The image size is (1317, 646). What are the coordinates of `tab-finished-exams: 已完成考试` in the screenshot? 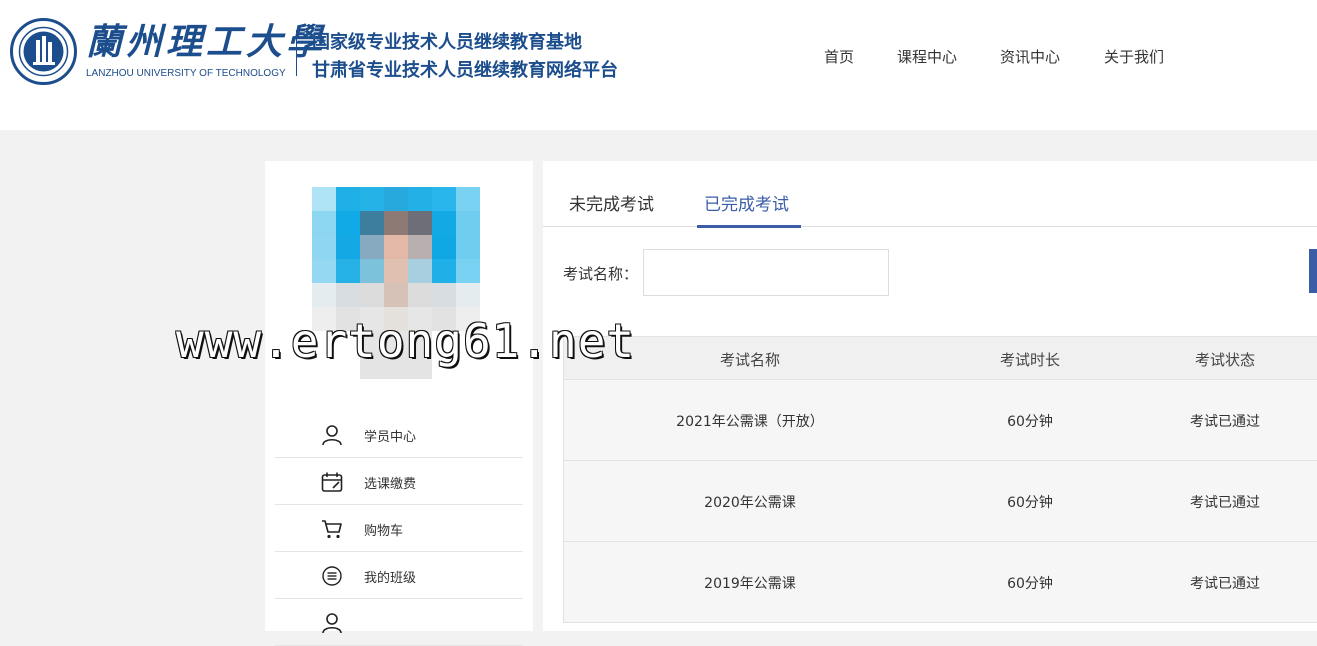 It's located at (746, 202).